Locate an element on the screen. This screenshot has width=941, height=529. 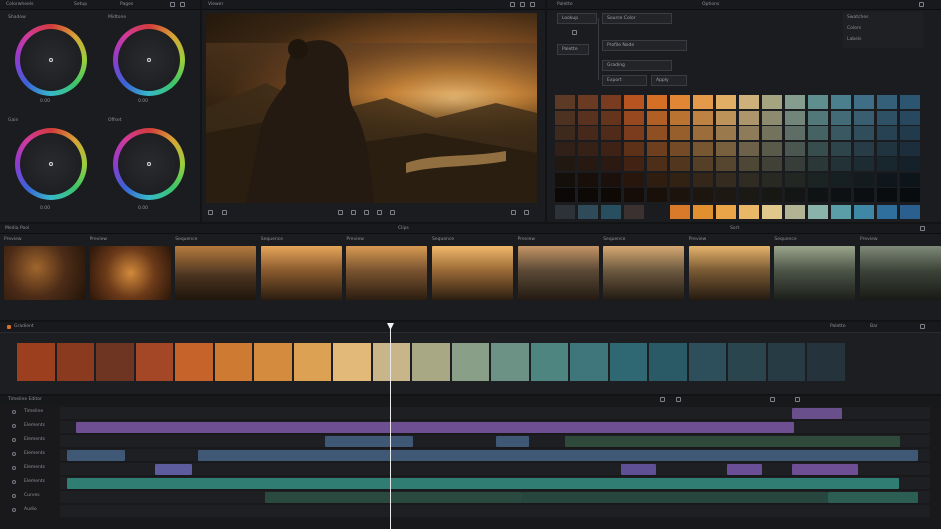
next-frame-icon is located at coordinates (379, 212).